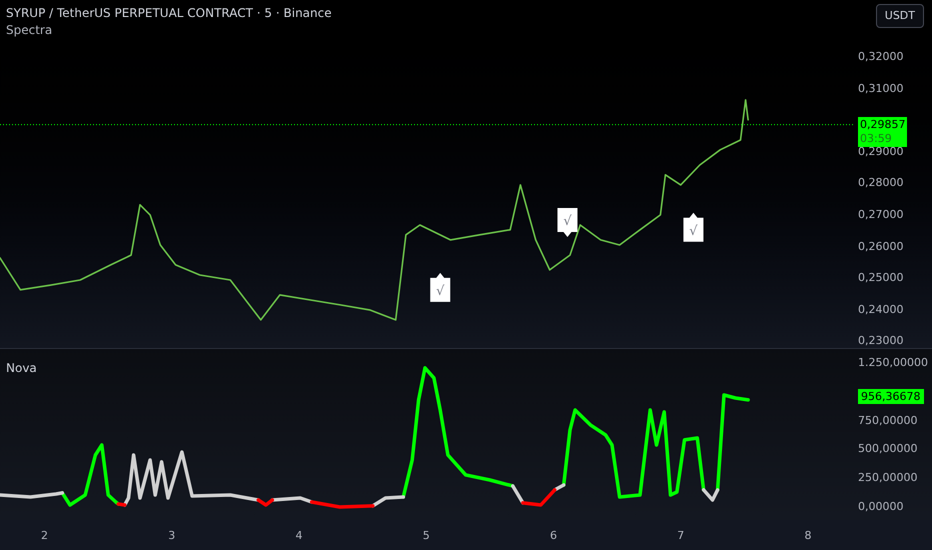  What do you see at coordinates (876, 139) in the screenshot?
I see `countdown-text: 03:59` at bounding box center [876, 139].